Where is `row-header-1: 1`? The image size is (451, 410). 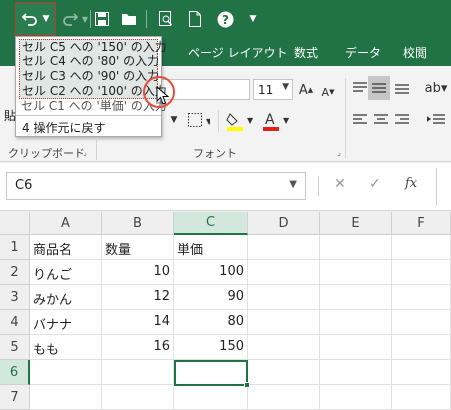
row-header-1: 1 is located at coordinates (15, 247).